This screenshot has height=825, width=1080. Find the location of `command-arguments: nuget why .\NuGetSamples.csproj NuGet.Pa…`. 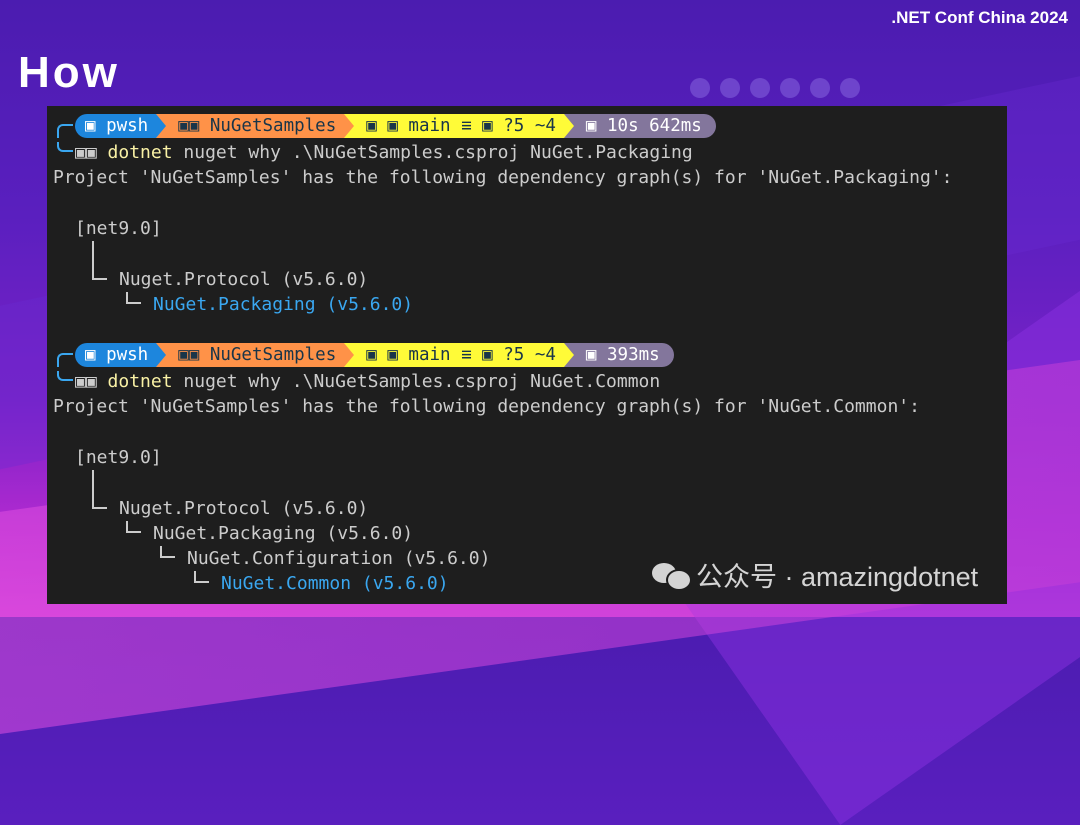

command-arguments: nuget why .\NuGetSamples.csproj NuGet.Pa… is located at coordinates (432, 152).